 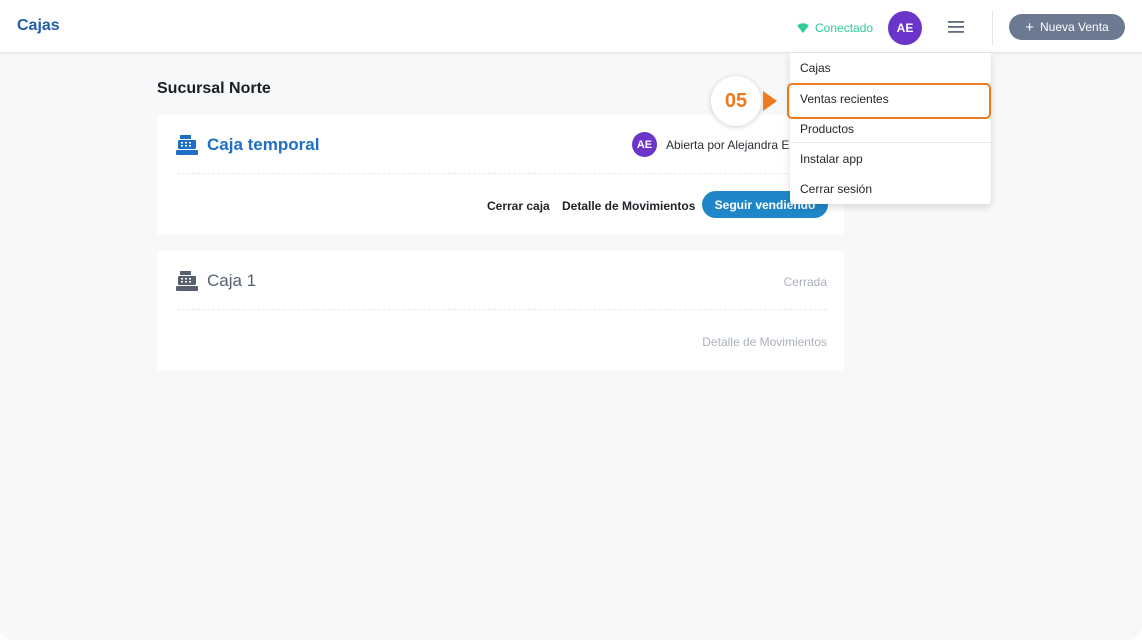 What do you see at coordinates (231, 281) in the screenshot?
I see `register-name: Caja 1` at bounding box center [231, 281].